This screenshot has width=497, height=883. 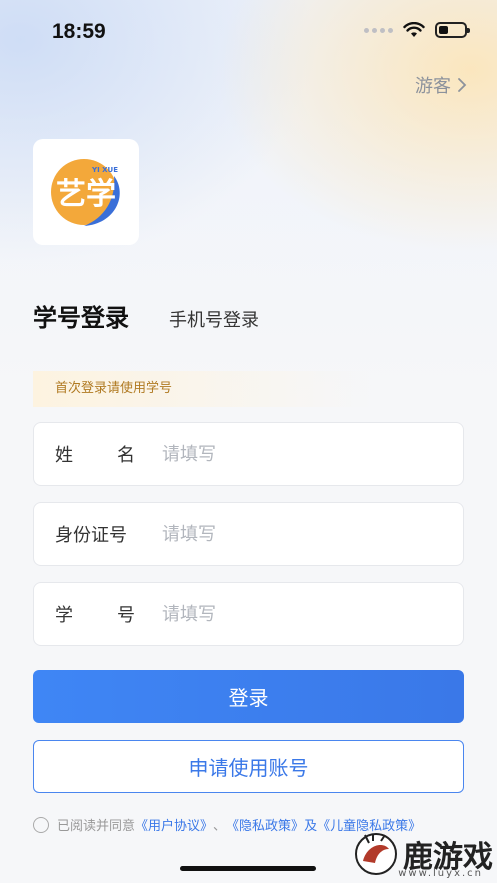 I want to click on guest-button: 游客, so click(x=441, y=85).